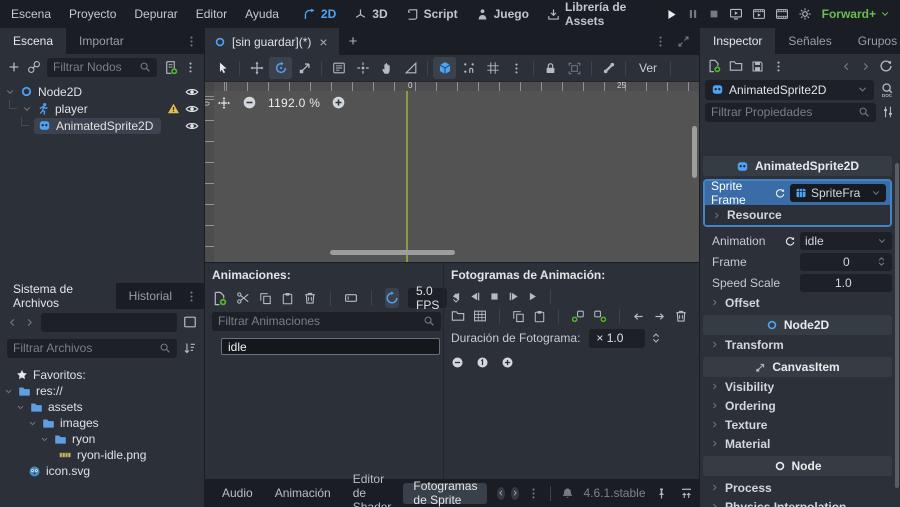 Image resolution: width=900 pixels, height=507 pixels. I want to click on group-material: Material, so click(797, 443).